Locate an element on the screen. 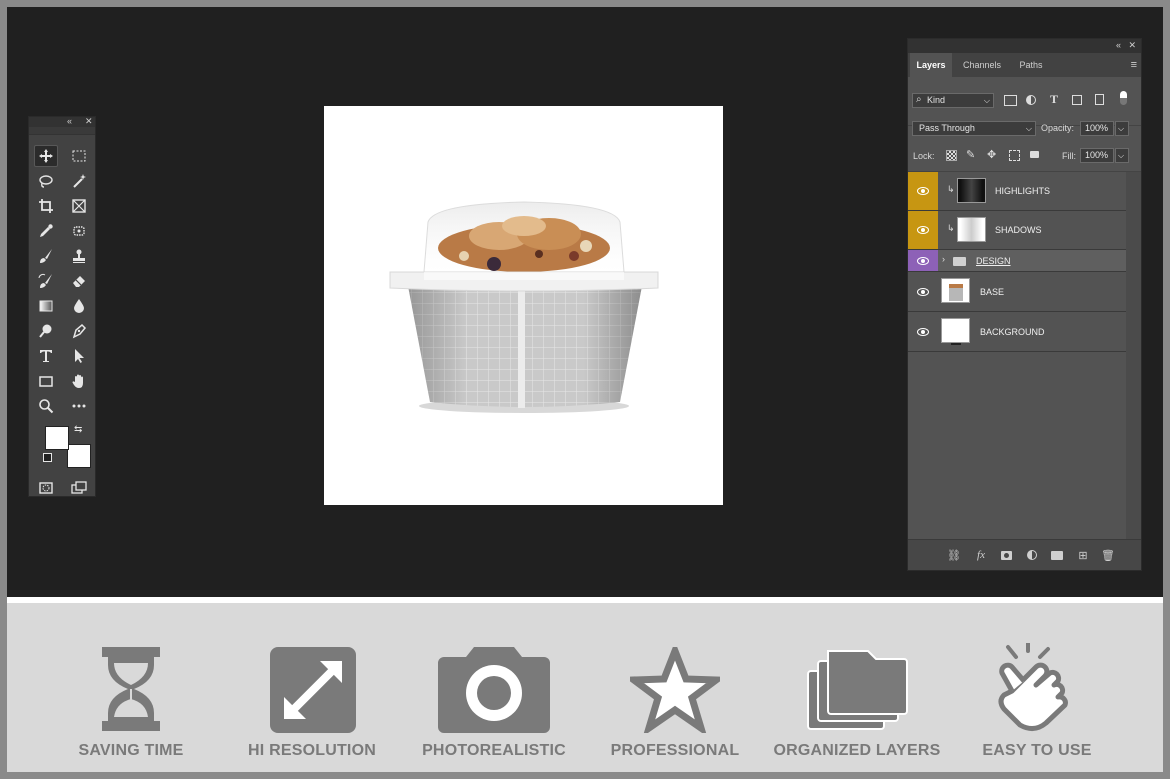 This screenshot has width=1170, height=779. eye-icon is located at coordinates (923, 331).